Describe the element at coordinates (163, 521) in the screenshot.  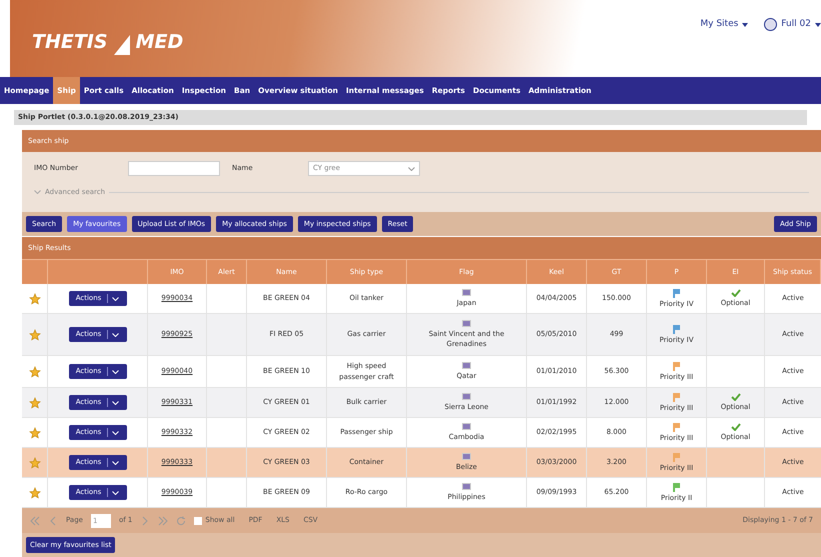
I see `last-page-icon` at that location.